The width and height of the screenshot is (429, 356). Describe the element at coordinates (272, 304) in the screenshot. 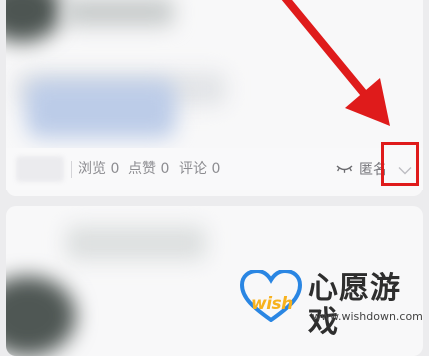

I see `logo-text: wish` at that location.